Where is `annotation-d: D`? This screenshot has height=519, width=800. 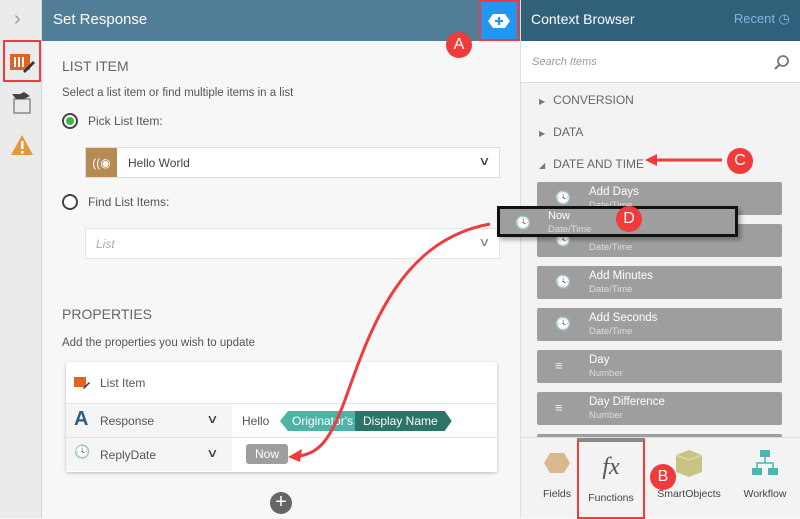
annotation-d: D is located at coordinates (629, 219).